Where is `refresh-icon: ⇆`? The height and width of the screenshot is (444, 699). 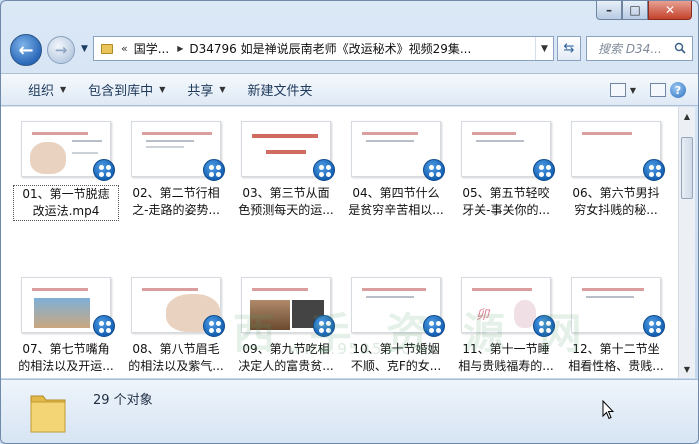
refresh-icon: ⇆ is located at coordinates (569, 48).